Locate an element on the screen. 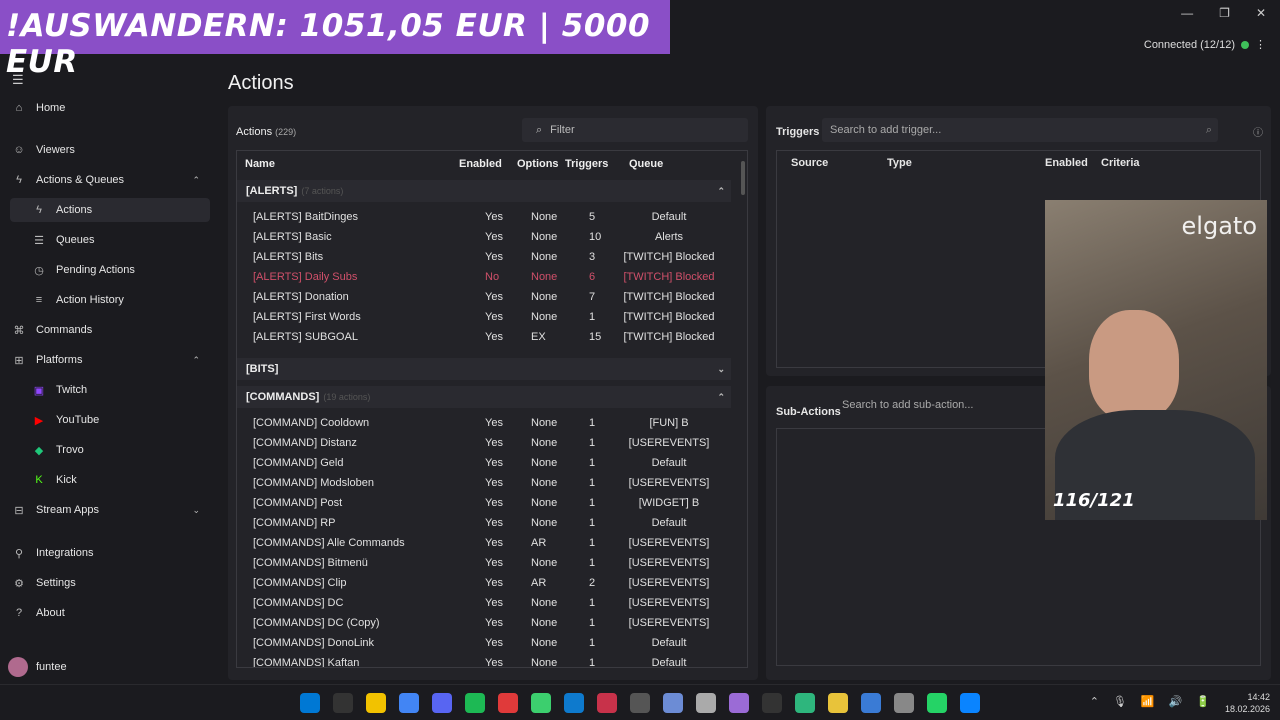  sidebar-item-viewers: ☺ Viewers is located at coordinates (107, 150).